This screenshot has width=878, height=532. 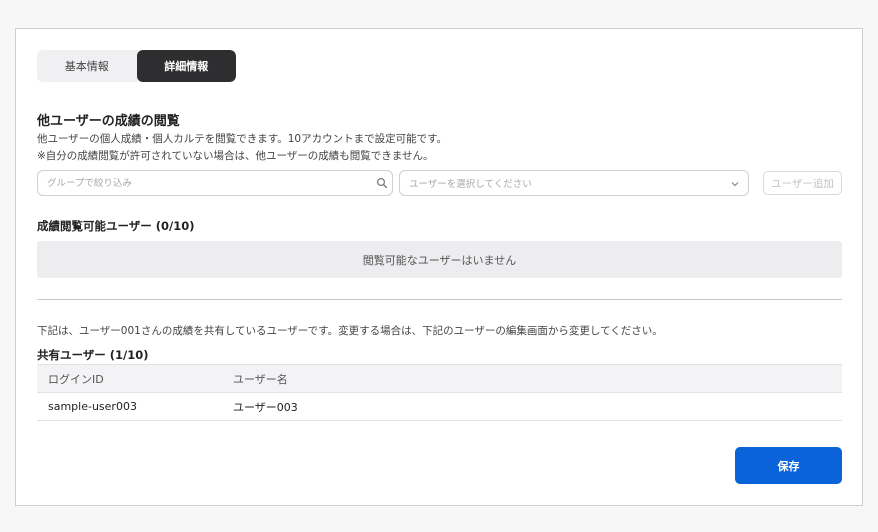 I want to click on section-description: 他ユーザーの個人成績・個人カルテを閲覧できます。10アカウントまで設定可能です。, so click(x=242, y=139).